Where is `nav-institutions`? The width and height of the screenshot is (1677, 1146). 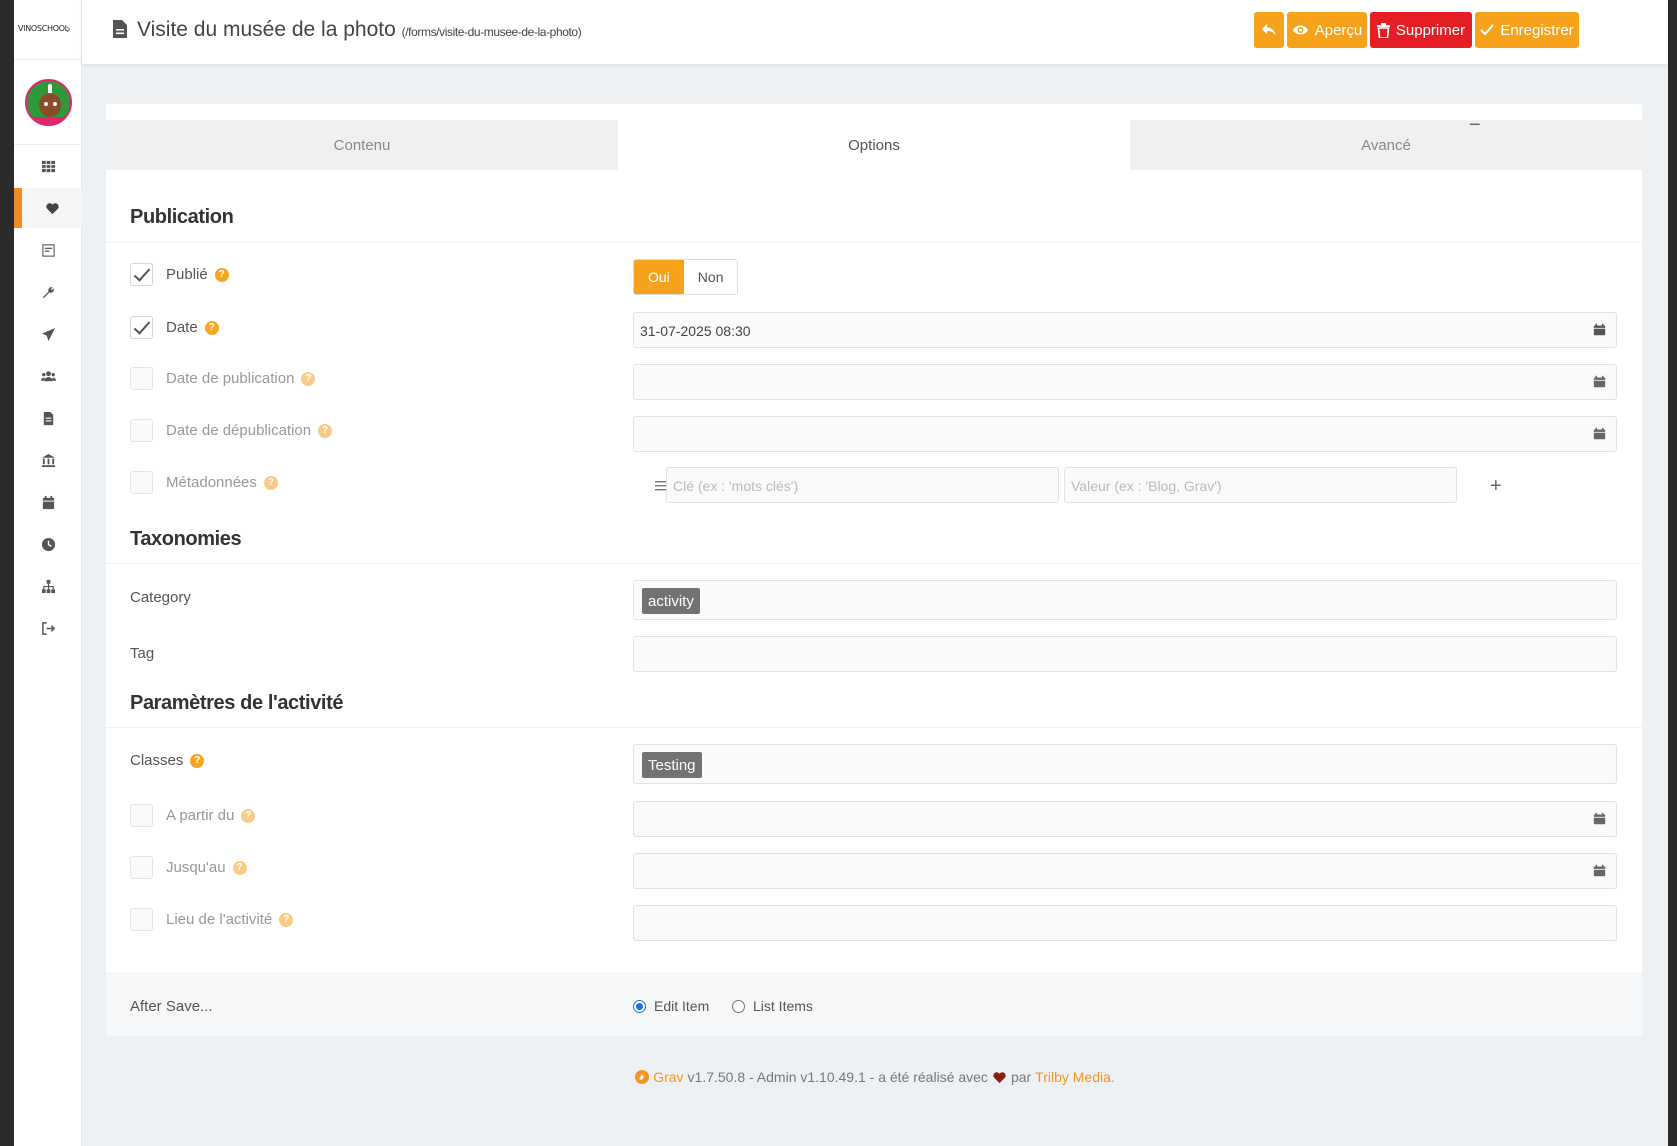 nav-institutions is located at coordinates (48, 460).